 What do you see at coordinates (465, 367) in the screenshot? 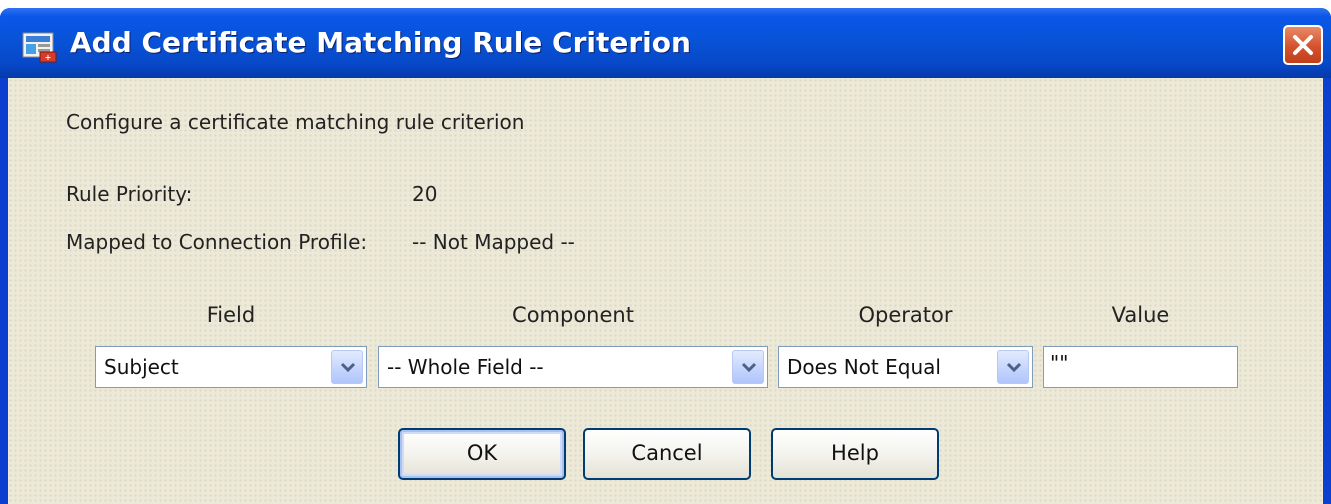
I see `component-select-value: -- Whole Field --` at bounding box center [465, 367].